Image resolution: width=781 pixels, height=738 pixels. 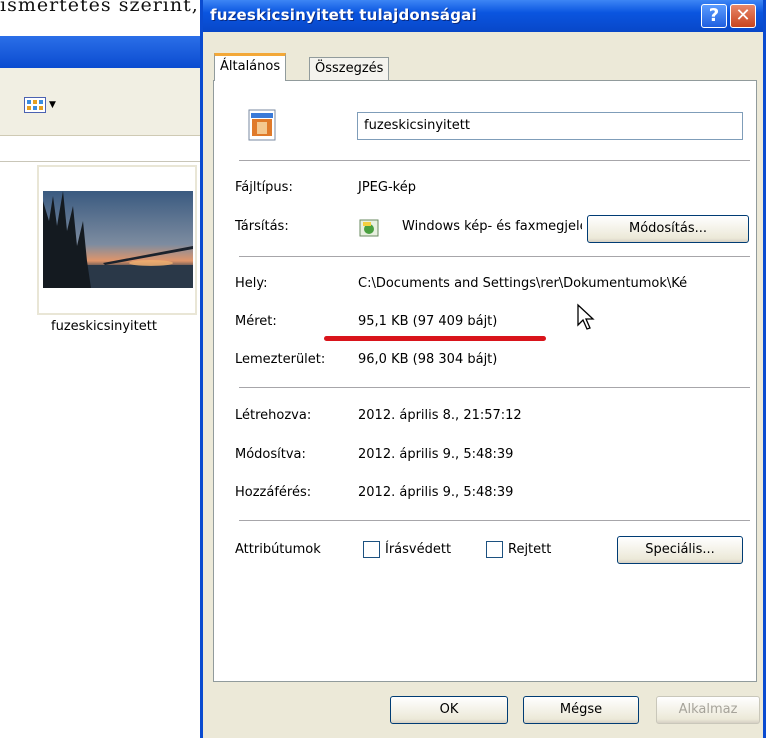 I want to click on file-type-value: JPEG-kép, so click(x=387, y=187).